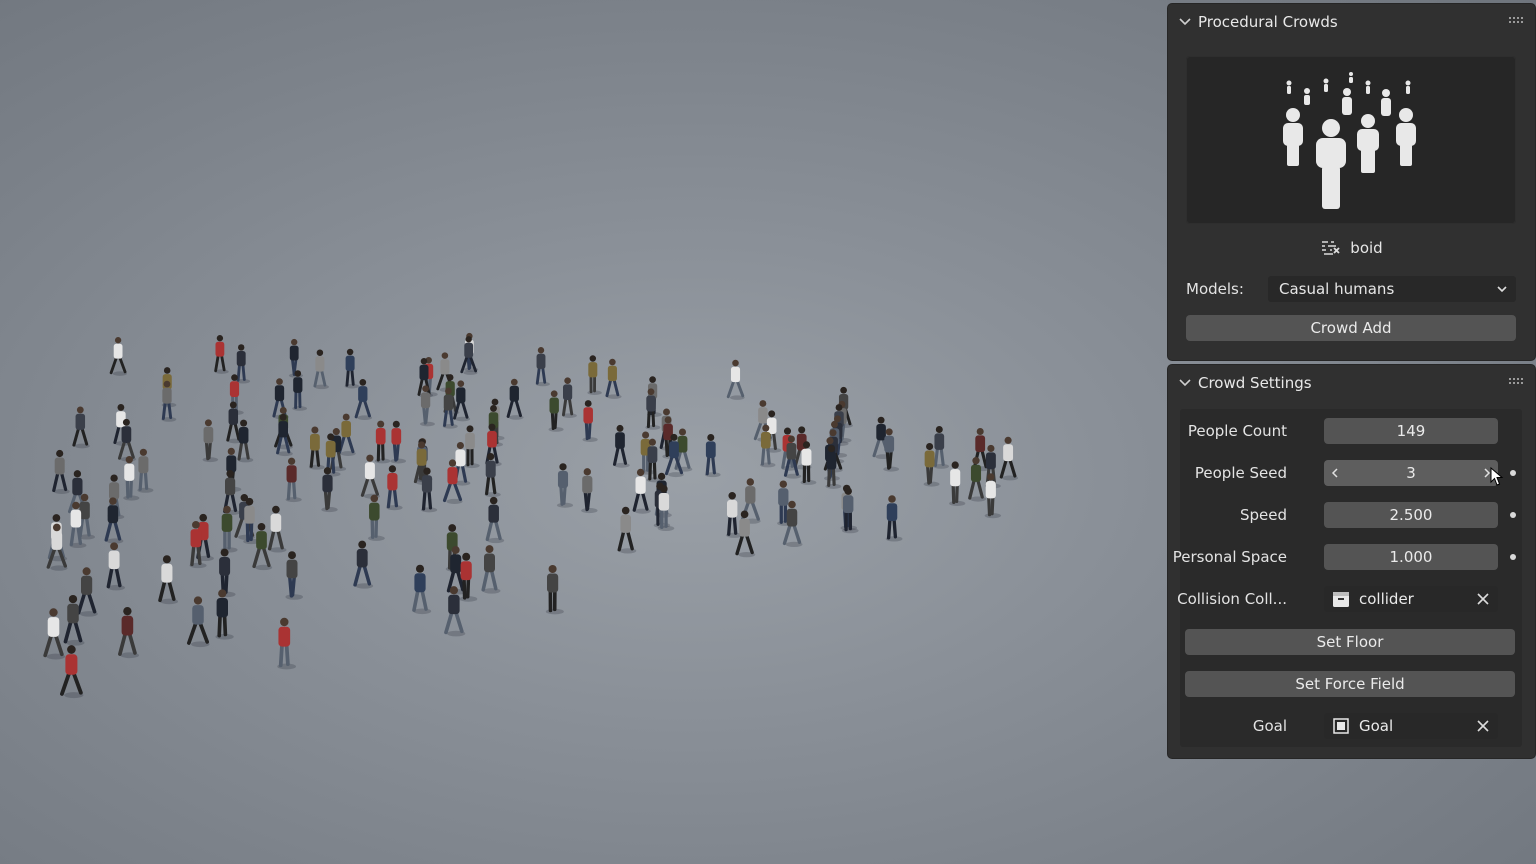  Describe the element at coordinates (1229, 557) in the screenshot. I see `personal-space-label: Personal Space` at that location.